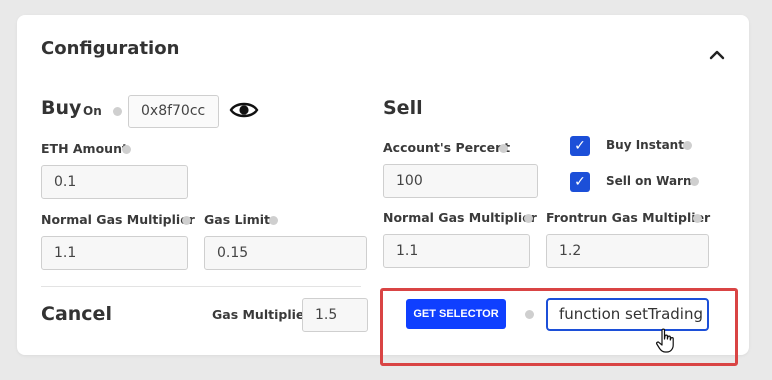 Image resolution: width=772 pixels, height=380 pixels. Describe the element at coordinates (456, 251) in the screenshot. I see `sell-normal-gas-input: 1.1` at that location.